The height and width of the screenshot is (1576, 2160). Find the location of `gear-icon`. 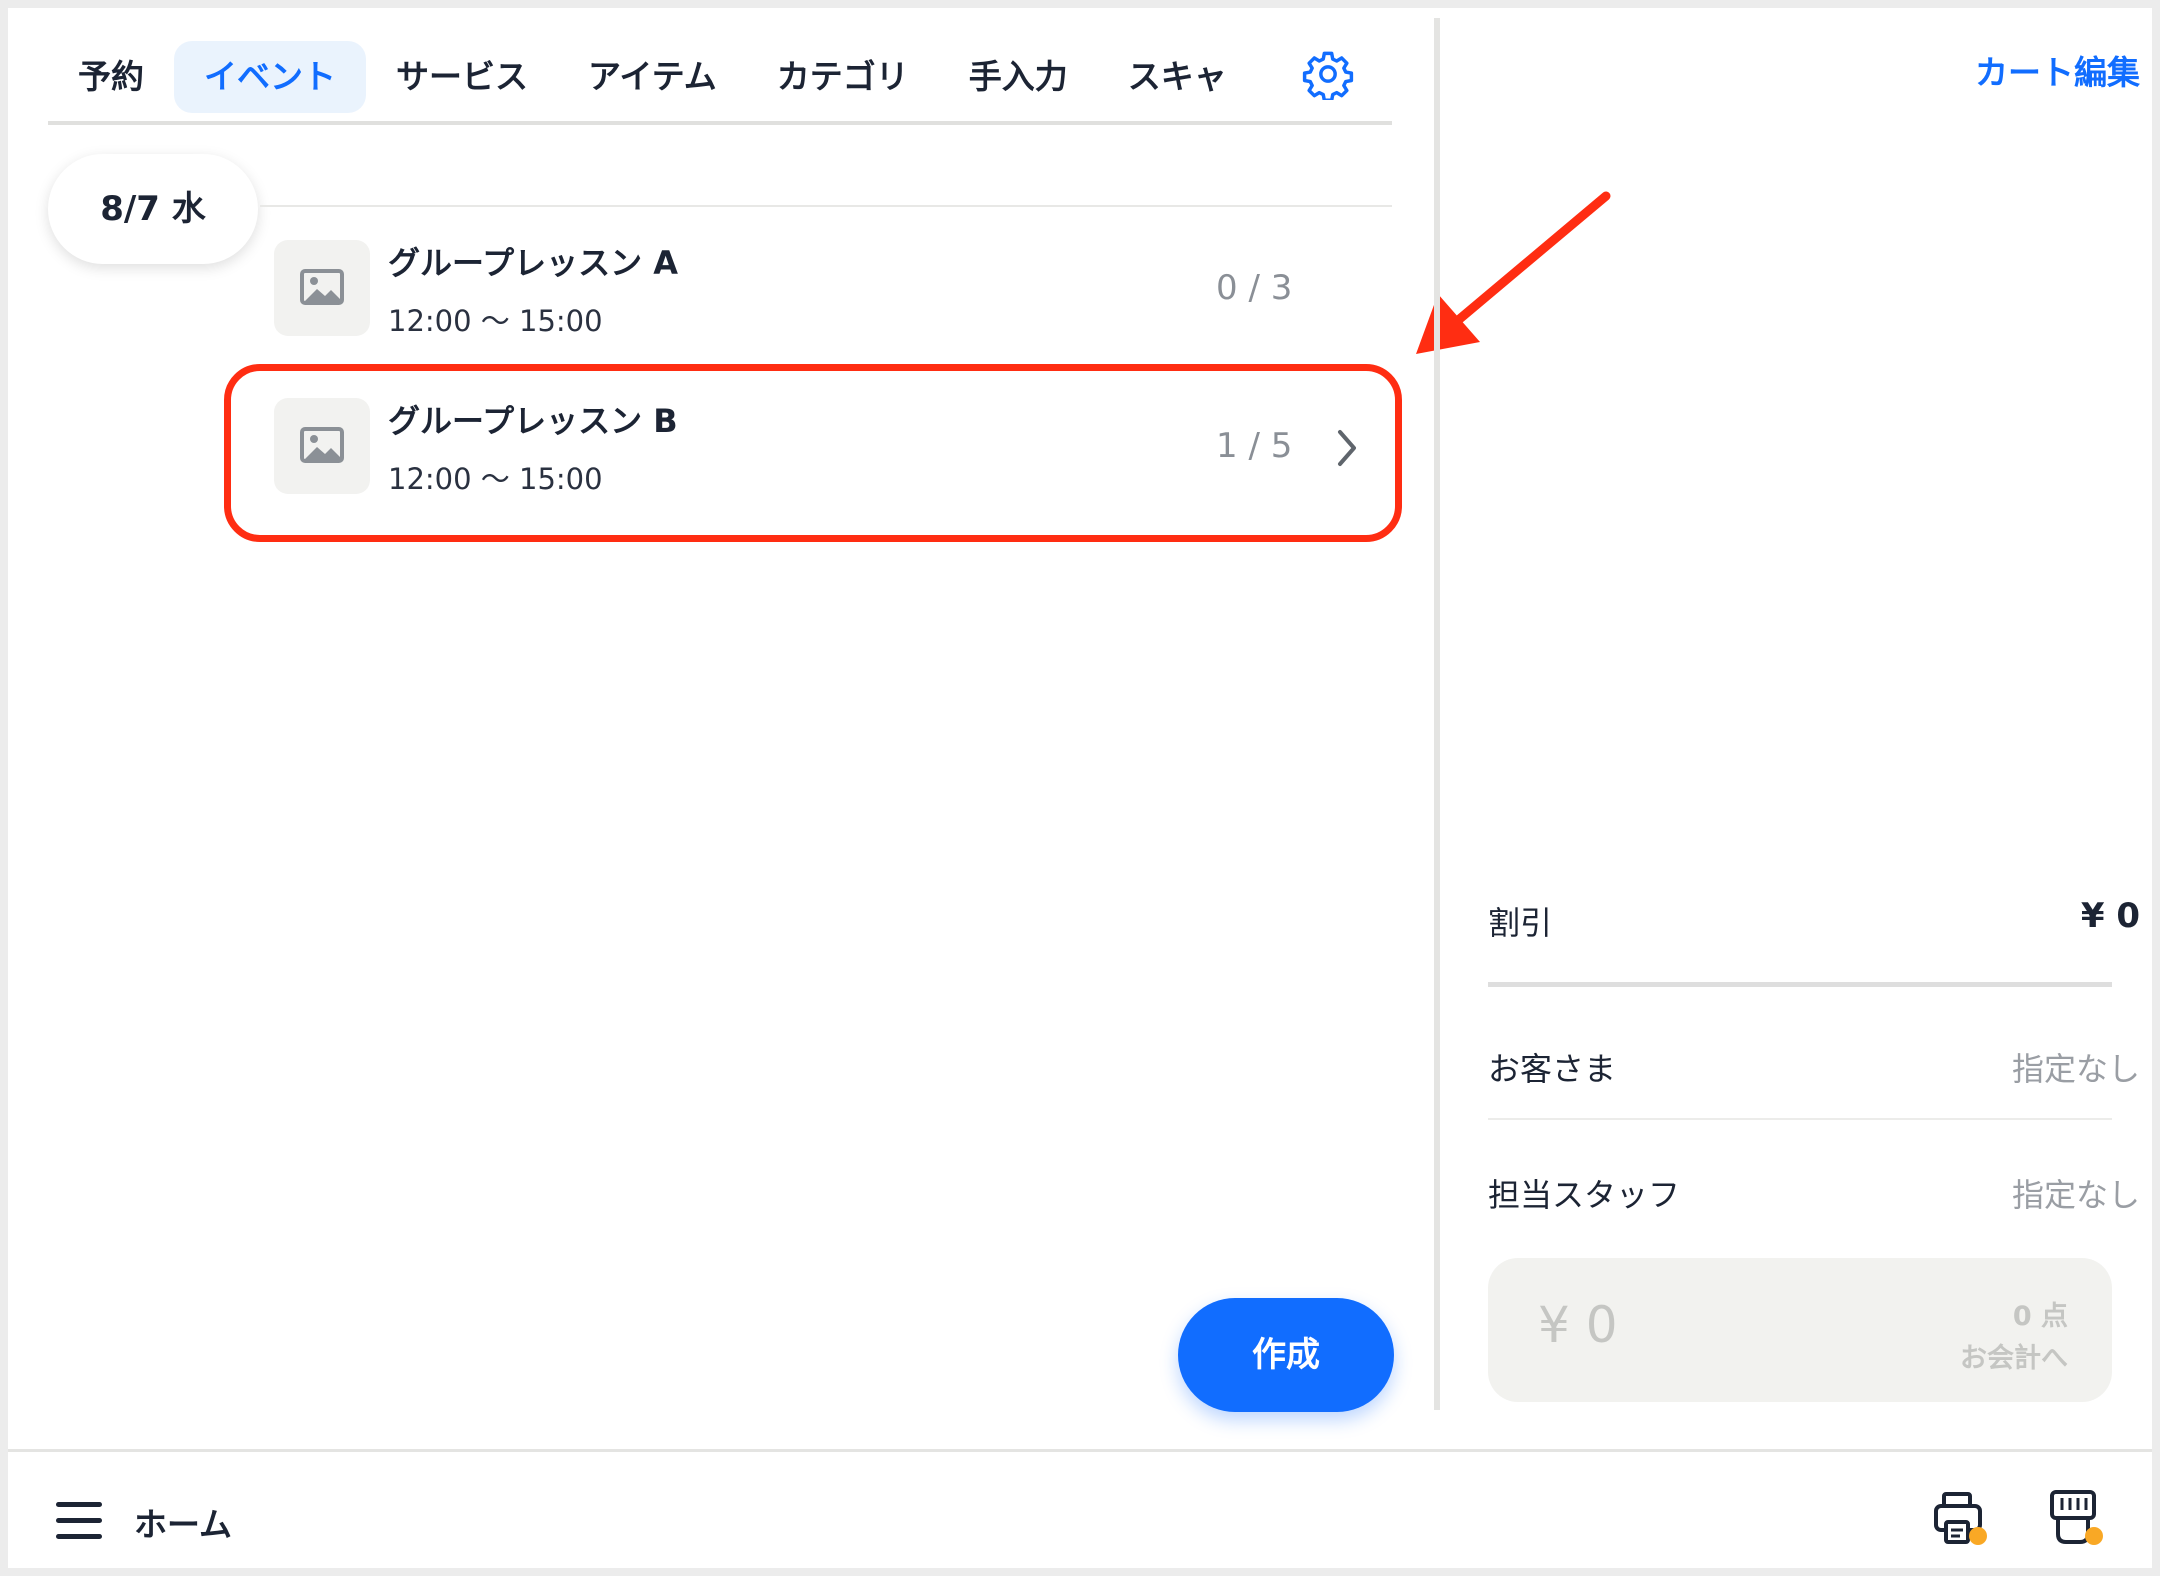

gear-icon is located at coordinates (1328, 74).